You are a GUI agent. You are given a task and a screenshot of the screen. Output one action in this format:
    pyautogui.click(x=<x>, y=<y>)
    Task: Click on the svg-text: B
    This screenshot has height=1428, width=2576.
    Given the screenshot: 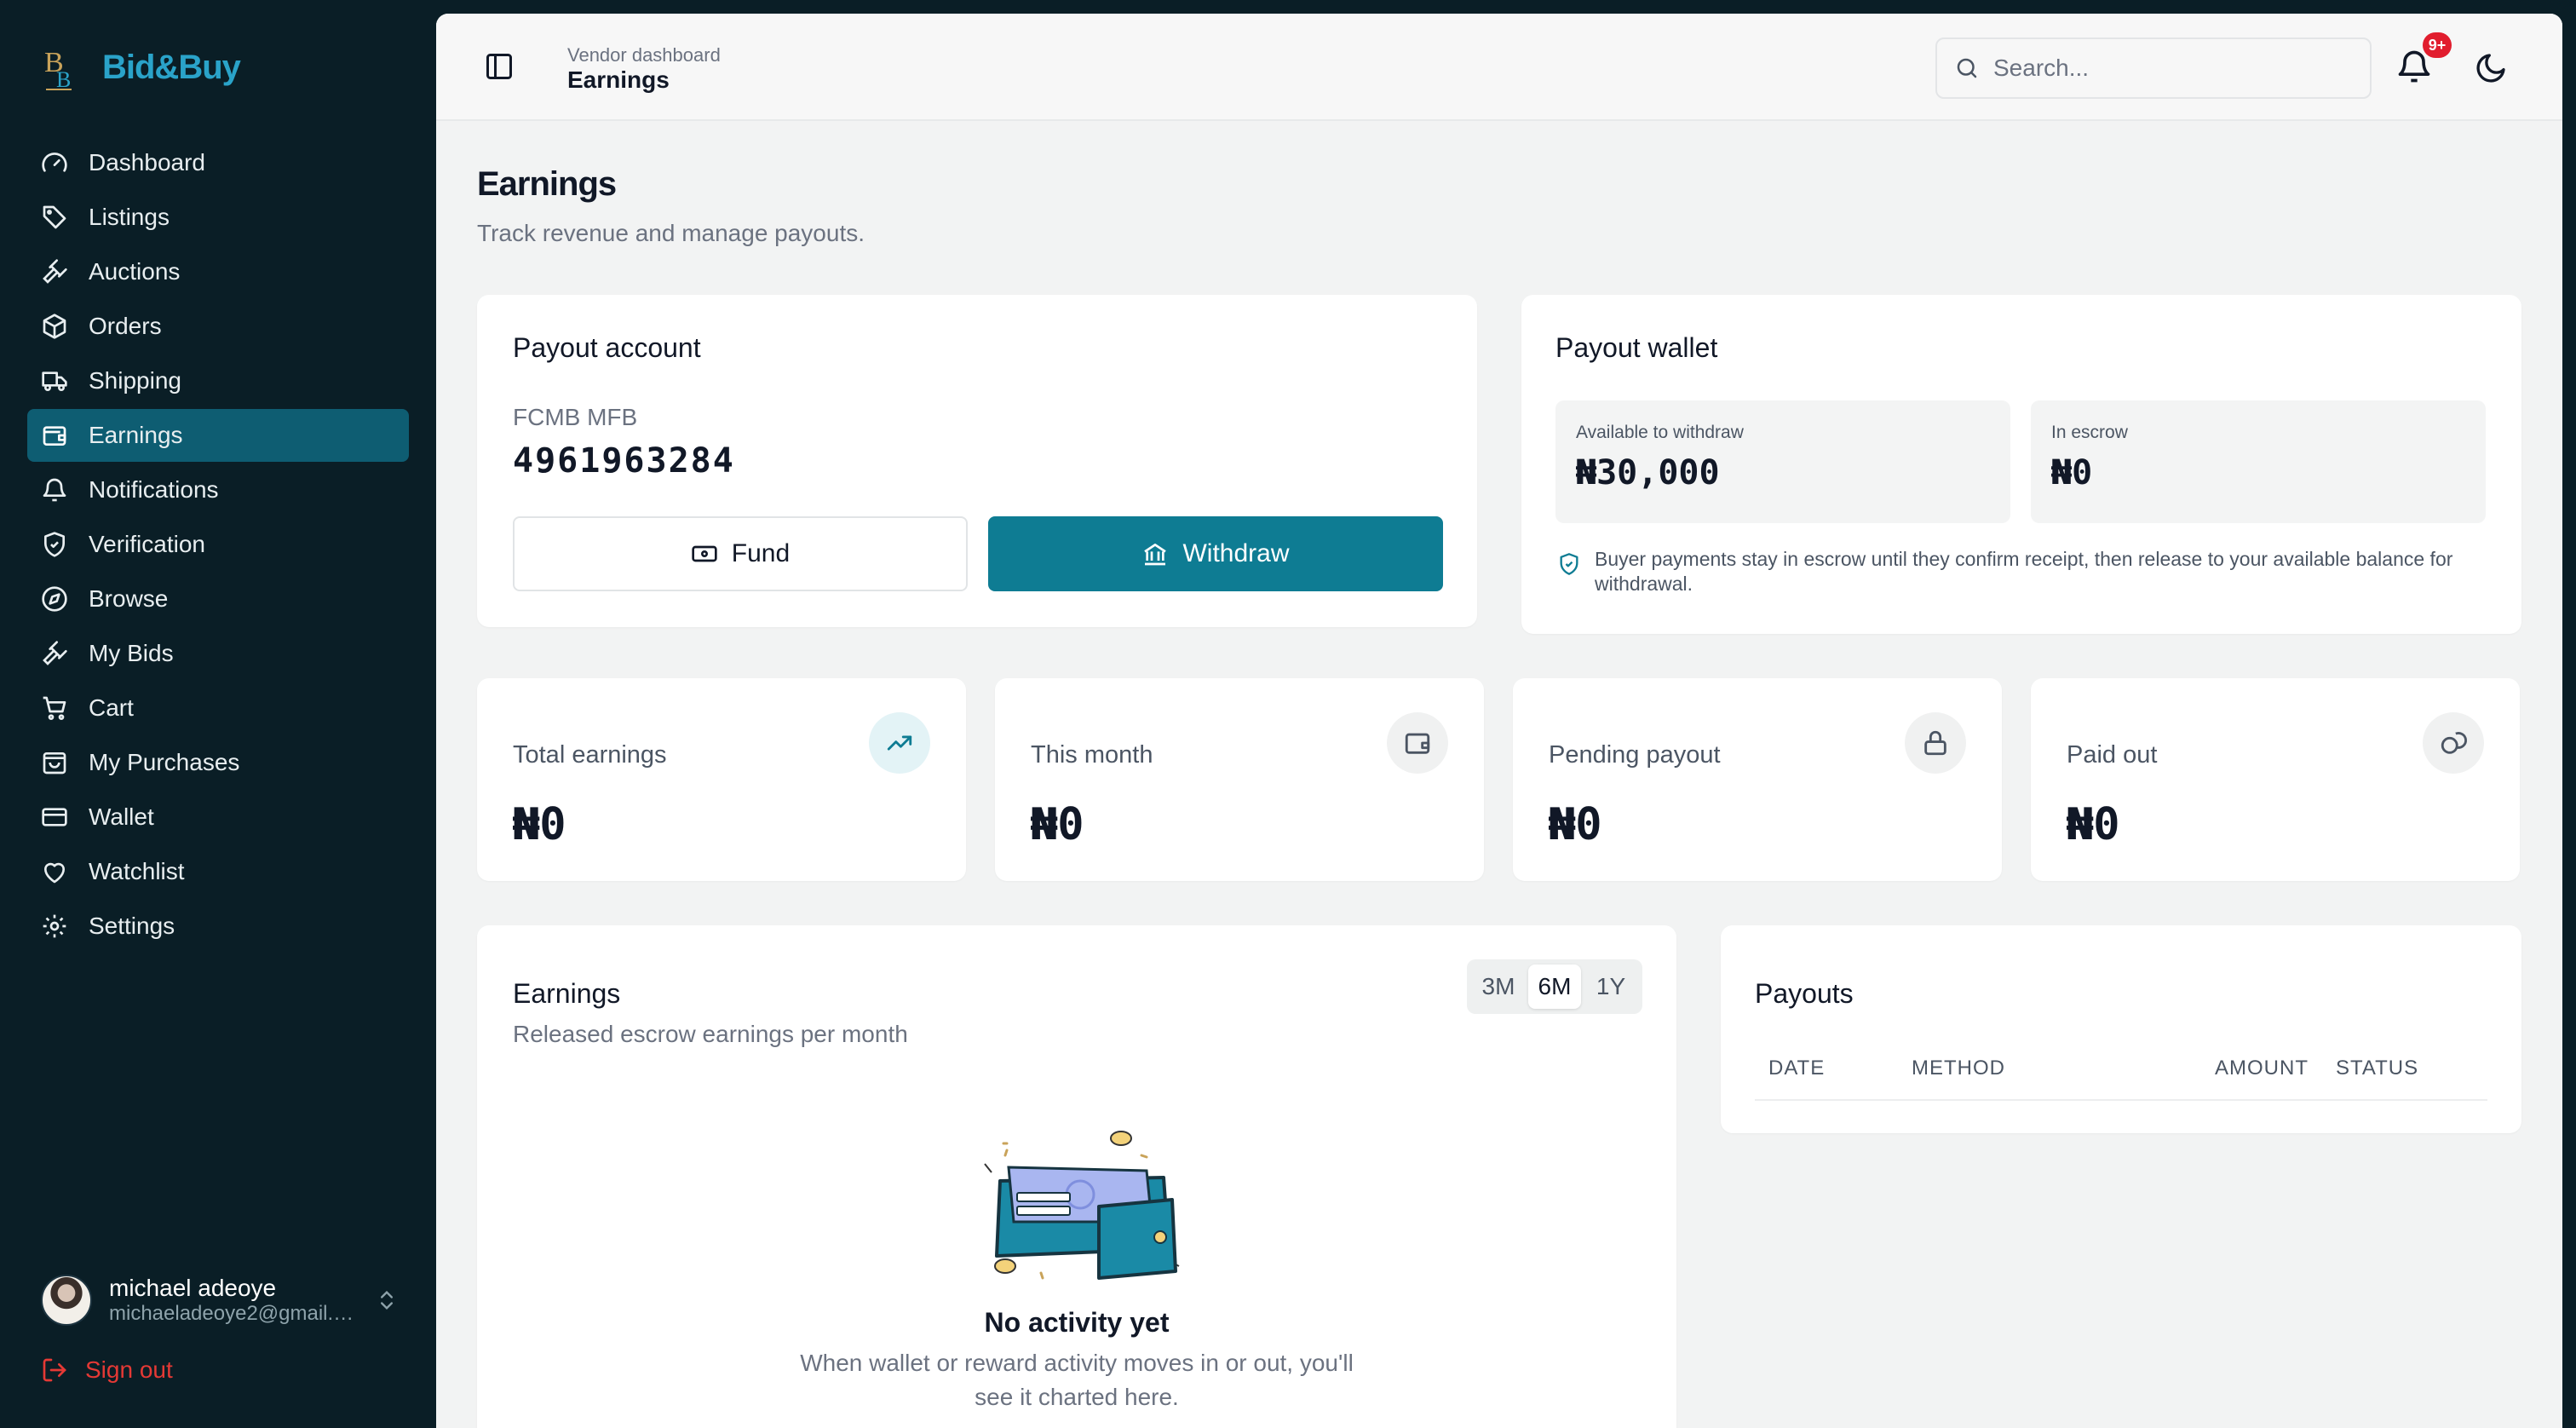 What is the action you would take?
    pyautogui.click(x=64, y=79)
    